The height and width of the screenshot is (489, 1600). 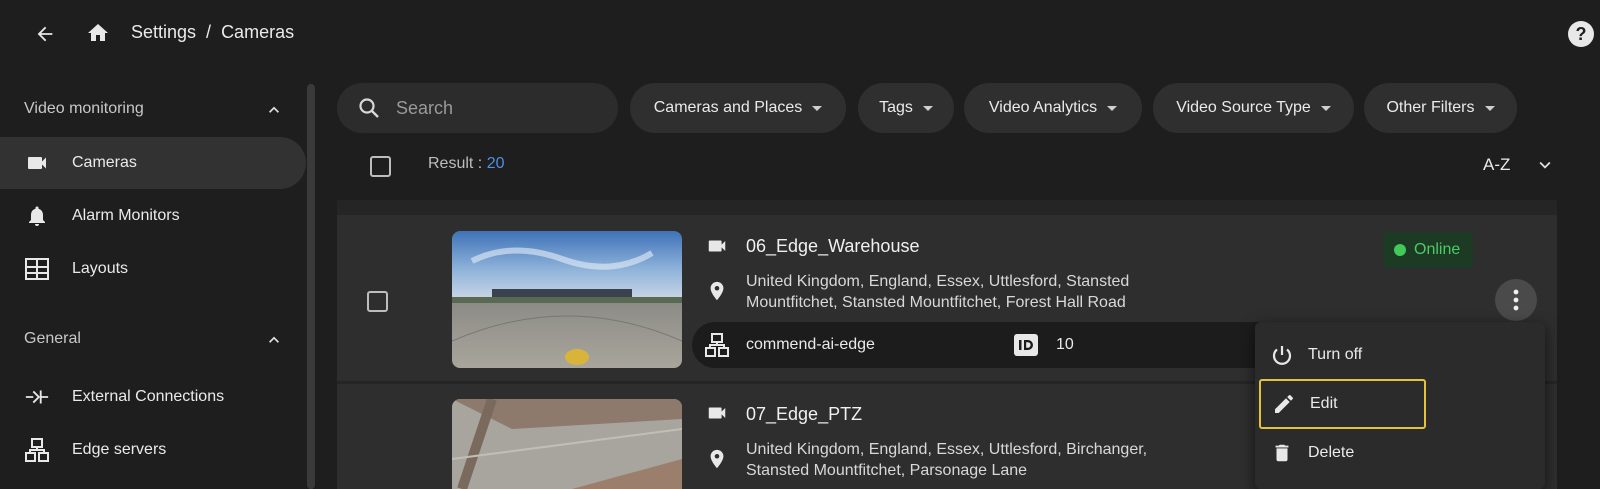 I want to click on menu-item-label: Turn off, so click(x=1335, y=354).